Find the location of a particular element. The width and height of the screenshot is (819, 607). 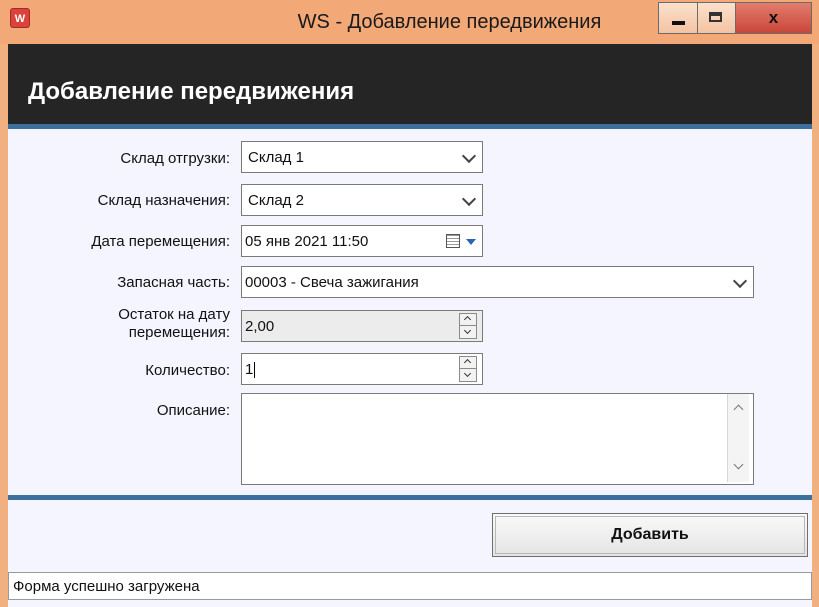

spare-part-value: 00003 - Свеча зажигания is located at coordinates (332, 282).